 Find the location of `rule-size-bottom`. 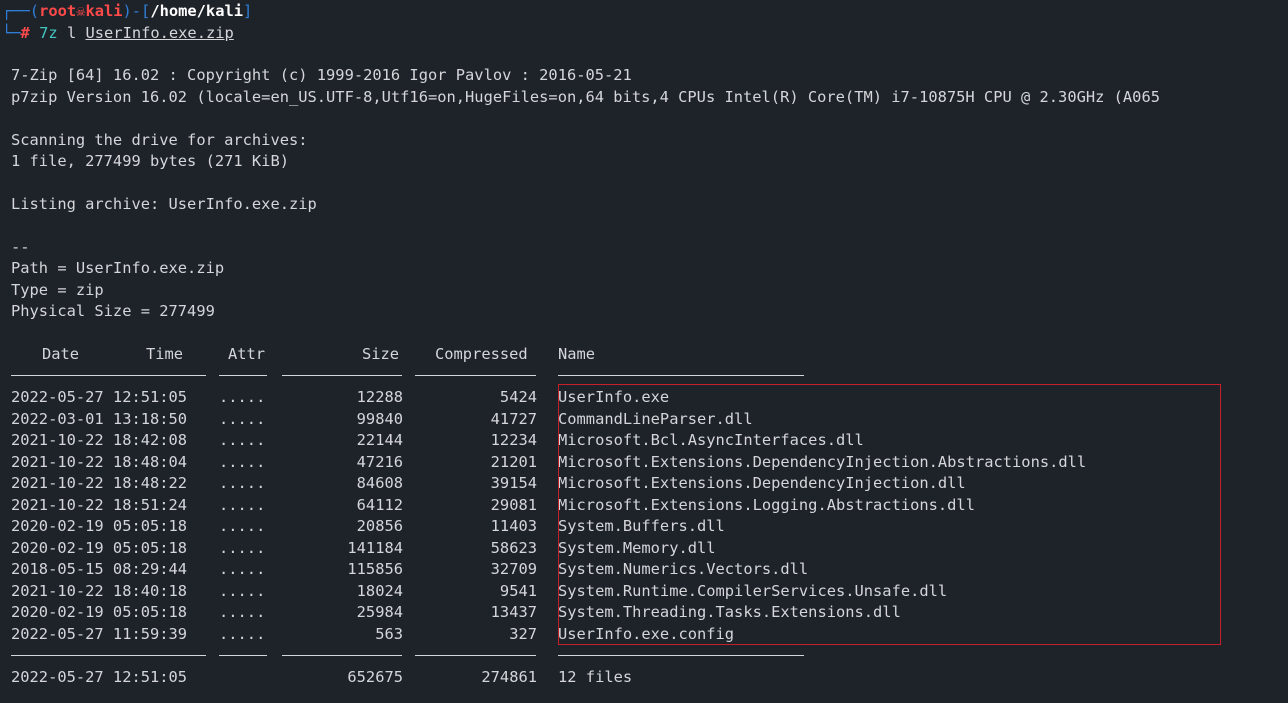

rule-size-bottom is located at coordinates (342, 655).